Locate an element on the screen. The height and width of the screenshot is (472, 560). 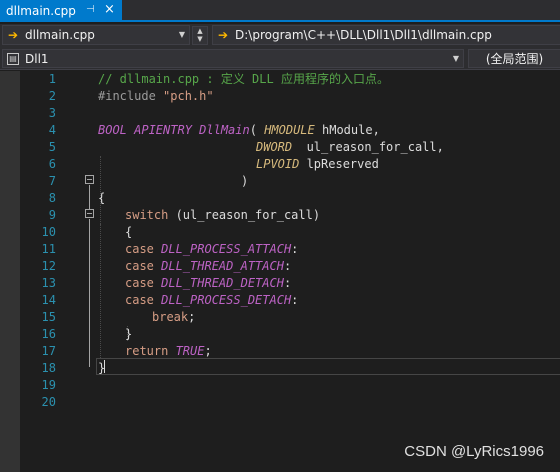
param-token: hModule, is located at coordinates (347, 130).